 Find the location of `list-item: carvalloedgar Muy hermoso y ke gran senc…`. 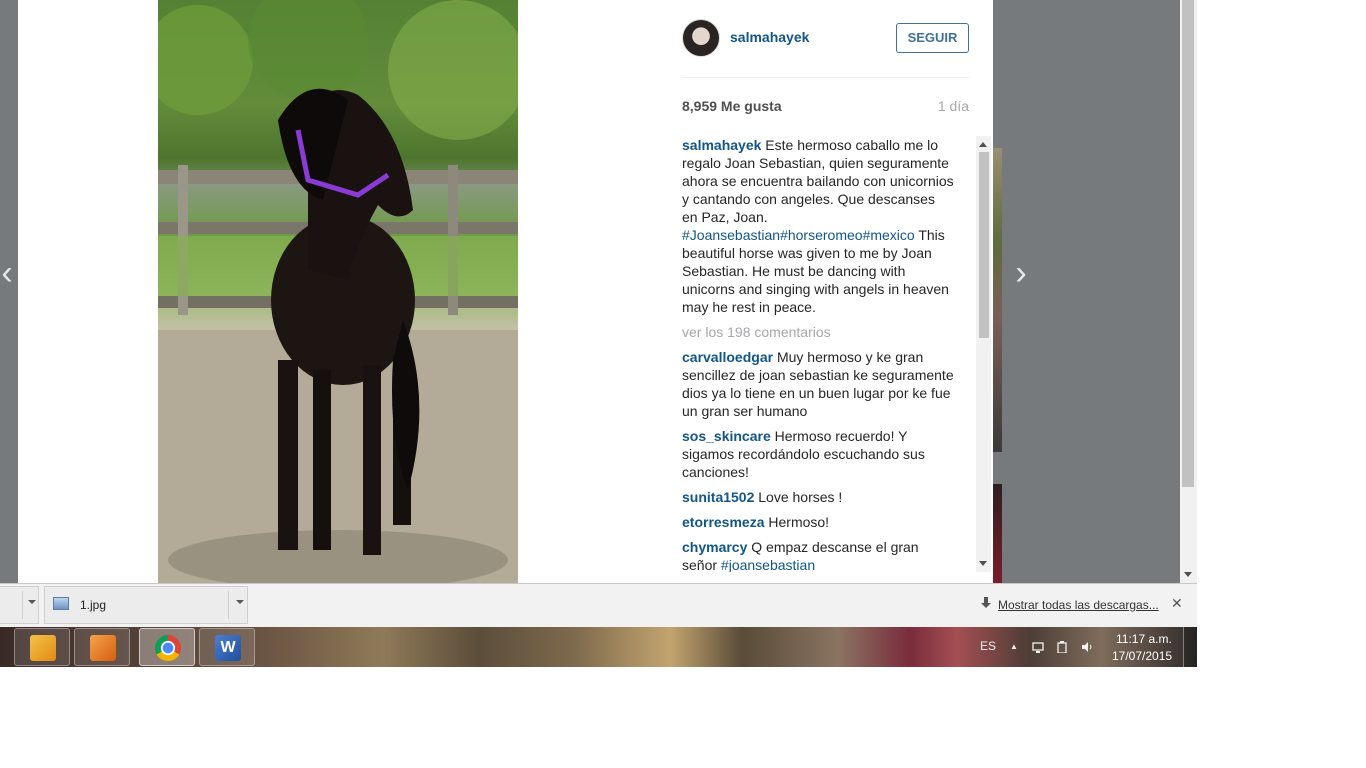

list-item: carvalloedgar Muy hermoso y ke gran senc… is located at coordinates (818, 384).